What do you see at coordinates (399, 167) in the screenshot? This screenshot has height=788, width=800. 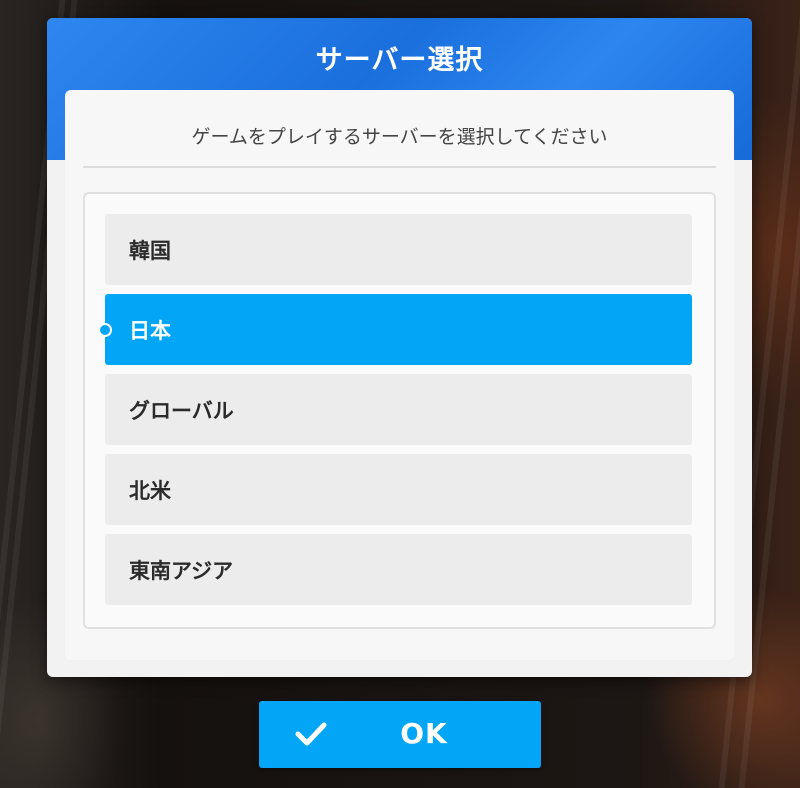 I see `divider` at bounding box center [399, 167].